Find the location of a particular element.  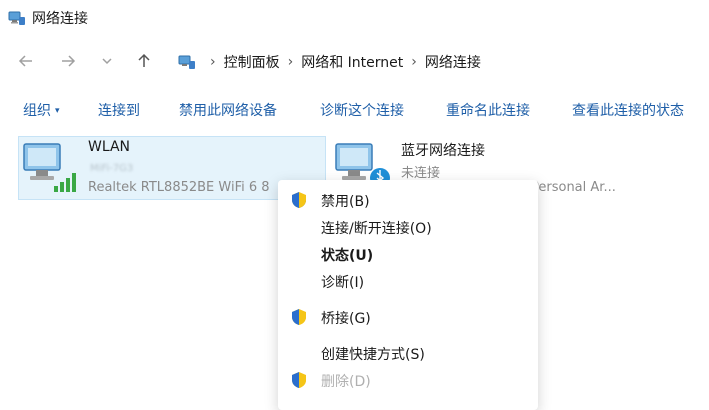

breadcrumb-network-internet: 网络和 Internet is located at coordinates (352, 62).